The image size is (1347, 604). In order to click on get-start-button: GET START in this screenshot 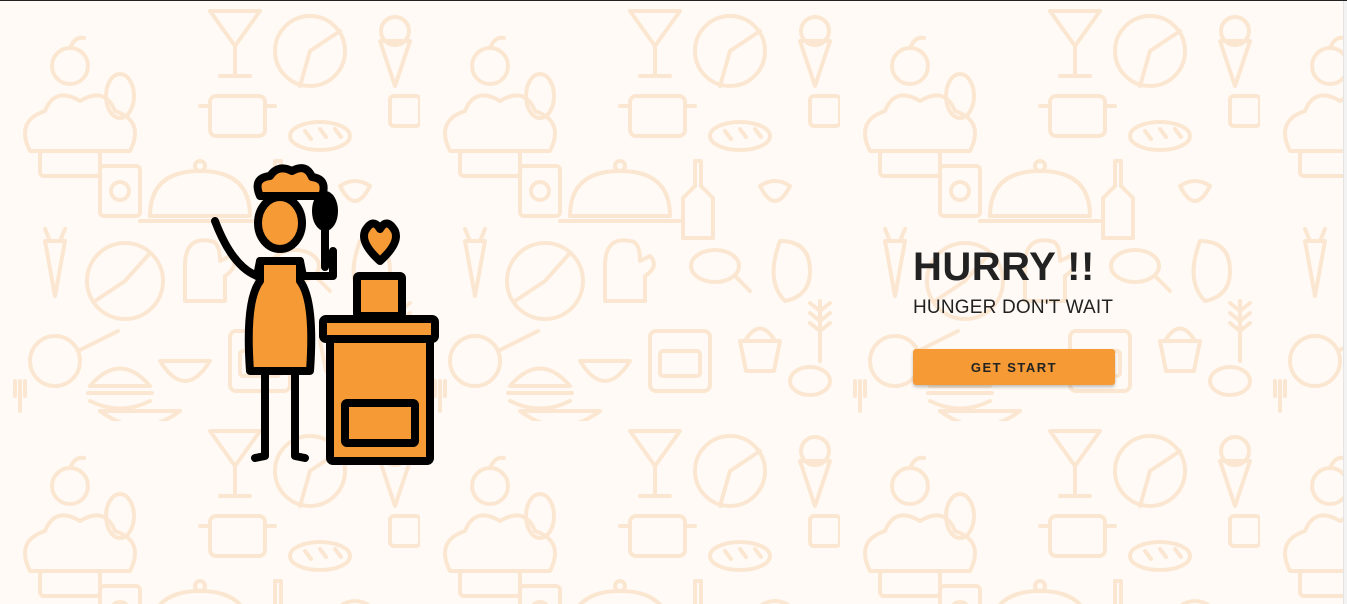, I will do `click(1014, 367)`.